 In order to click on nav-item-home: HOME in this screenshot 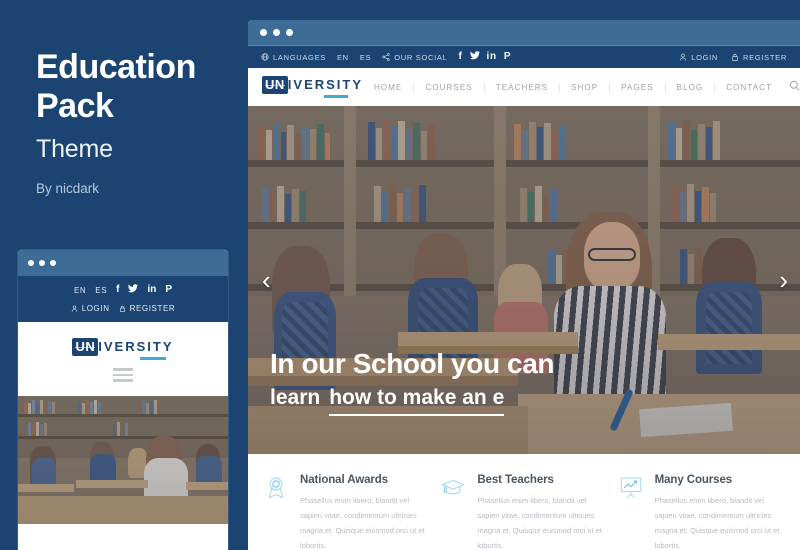, I will do `click(389, 87)`.